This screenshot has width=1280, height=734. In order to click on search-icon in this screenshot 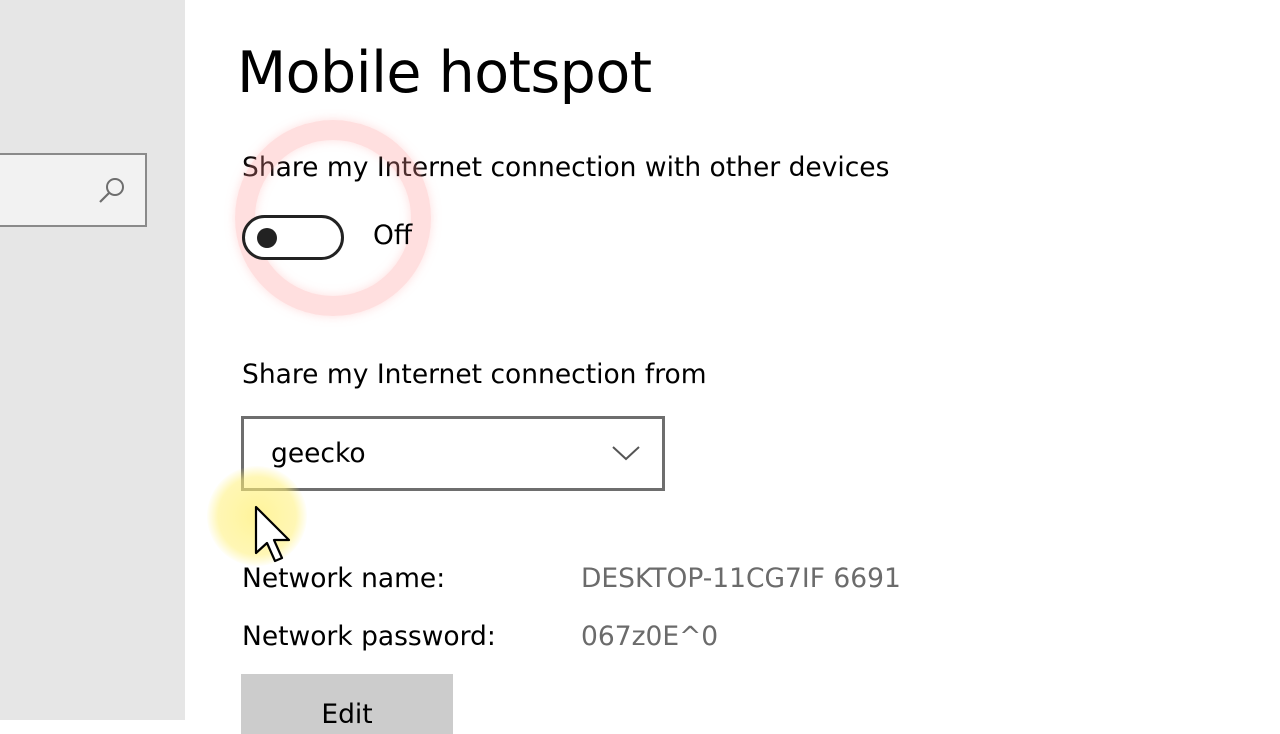, I will do `click(112, 190)`.